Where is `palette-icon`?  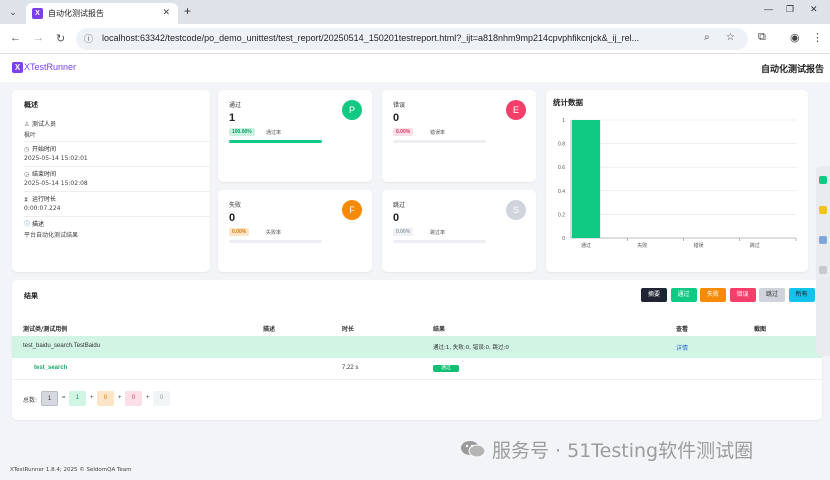
palette-icon is located at coordinates (823, 210).